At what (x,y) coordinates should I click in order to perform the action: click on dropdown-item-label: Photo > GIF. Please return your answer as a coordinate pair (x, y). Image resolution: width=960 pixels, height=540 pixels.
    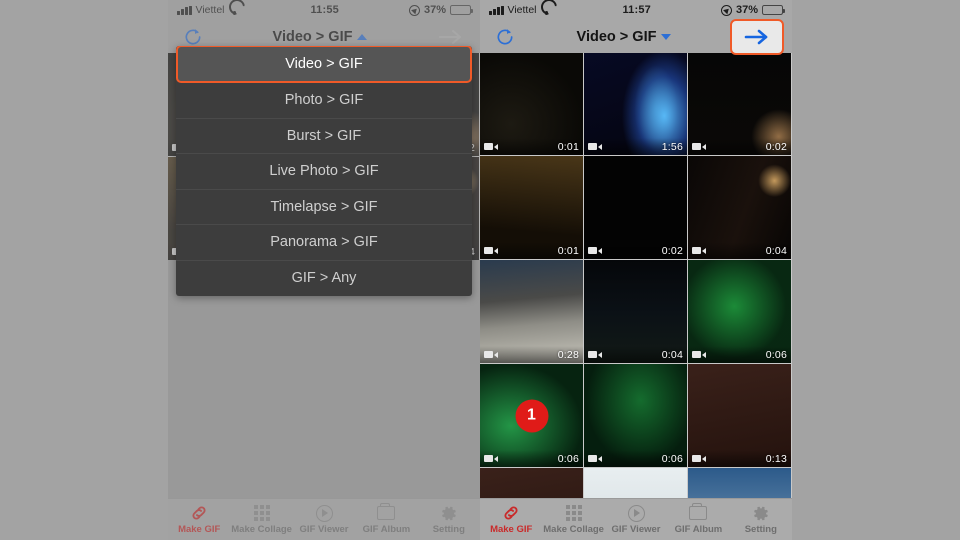
    Looking at the image, I should click on (324, 100).